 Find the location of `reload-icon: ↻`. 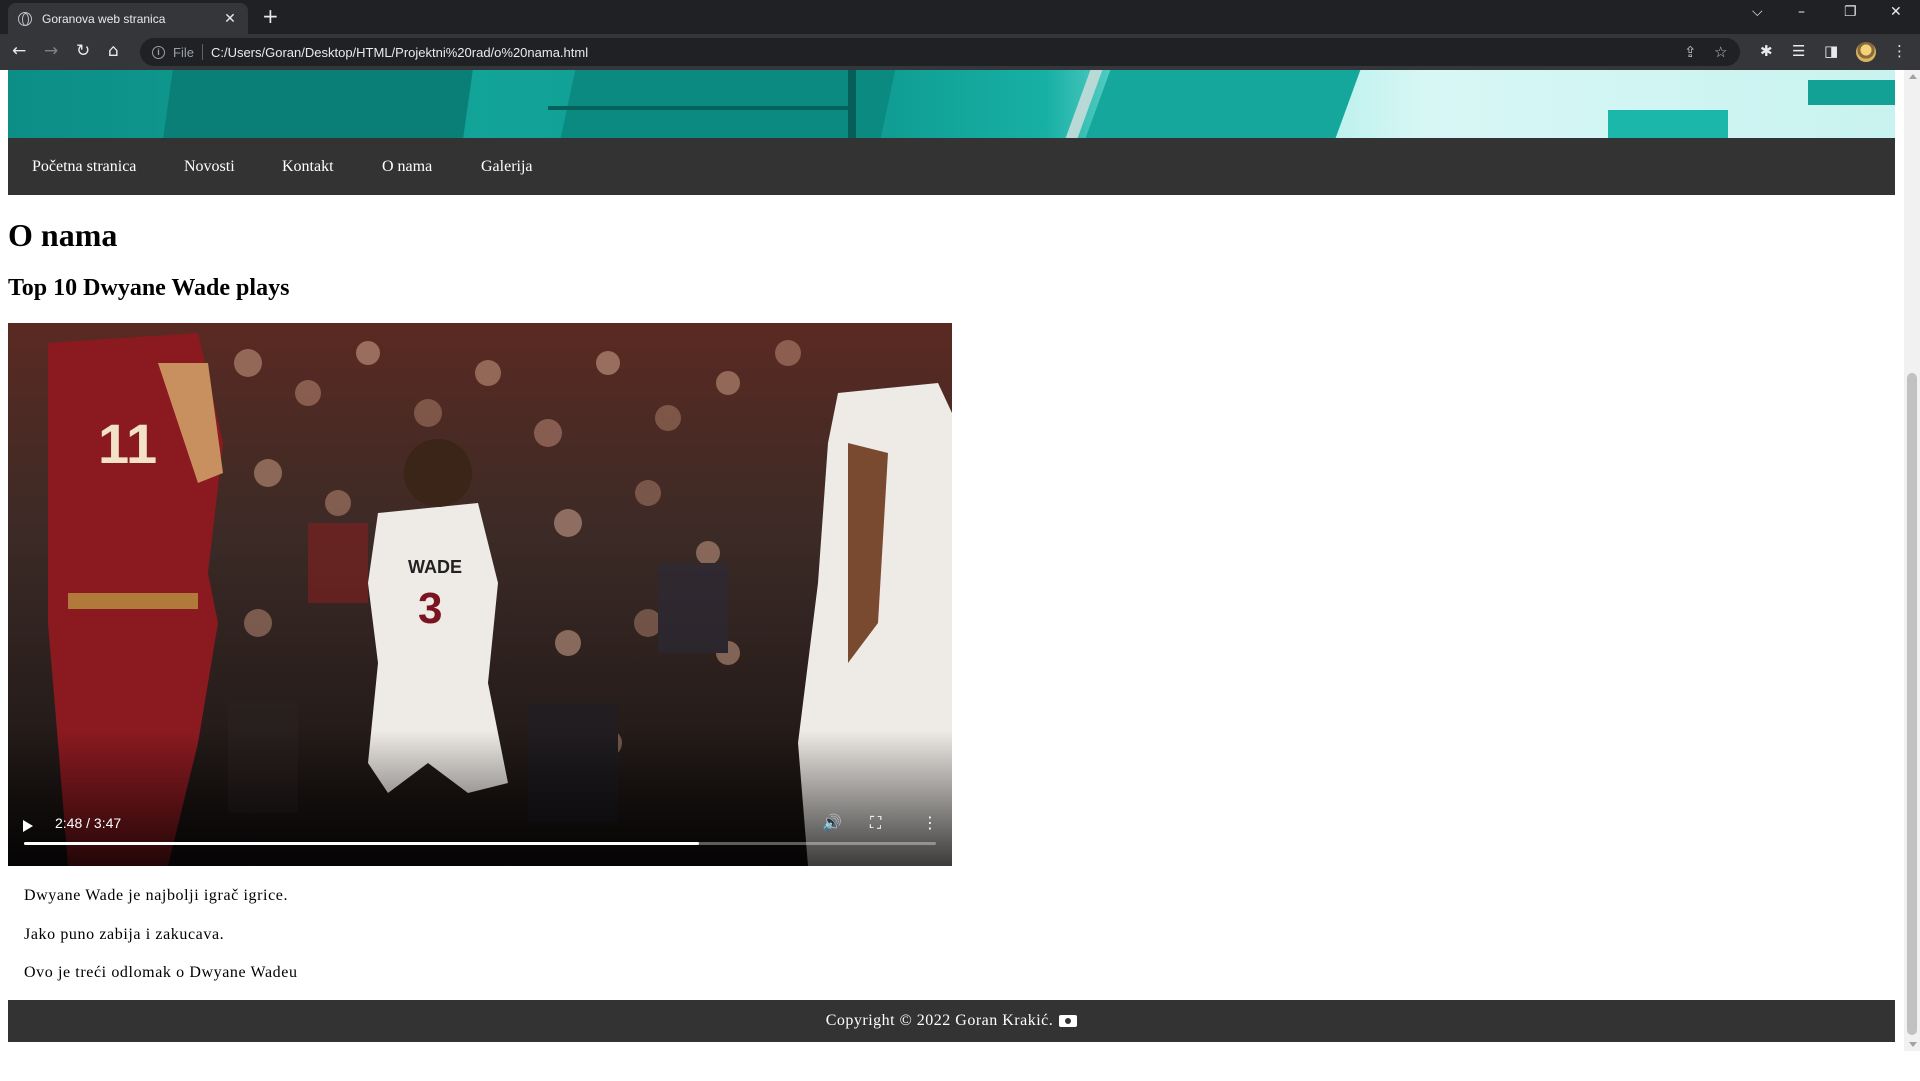

reload-icon: ↻ is located at coordinates (83, 51).